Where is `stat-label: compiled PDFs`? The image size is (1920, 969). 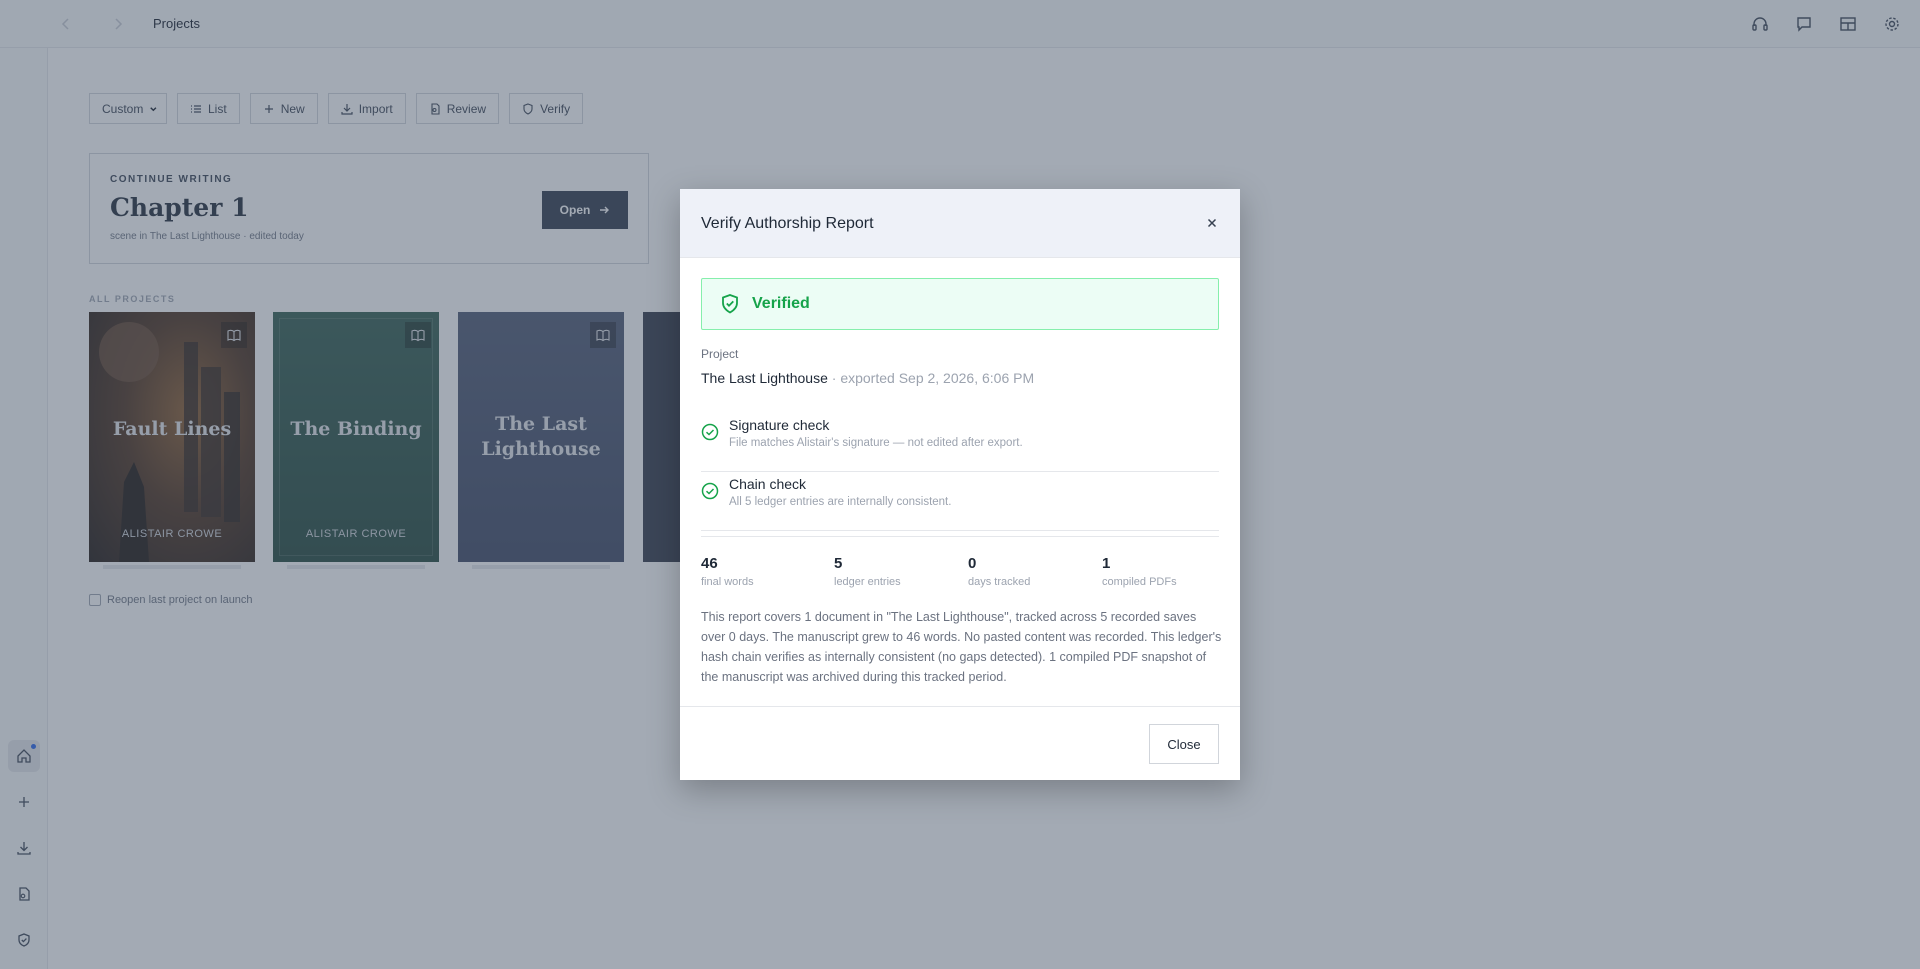 stat-label: compiled PDFs is located at coordinates (1139, 582).